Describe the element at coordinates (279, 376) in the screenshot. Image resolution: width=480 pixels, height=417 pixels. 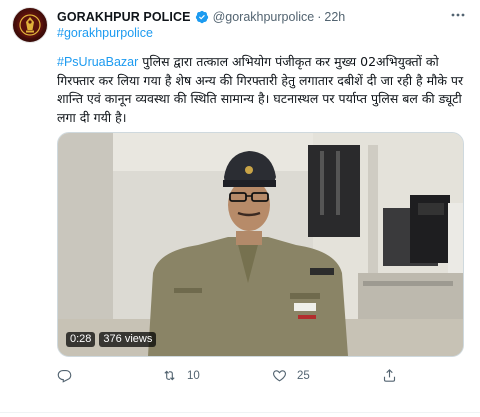
I see `heart-icon` at that location.